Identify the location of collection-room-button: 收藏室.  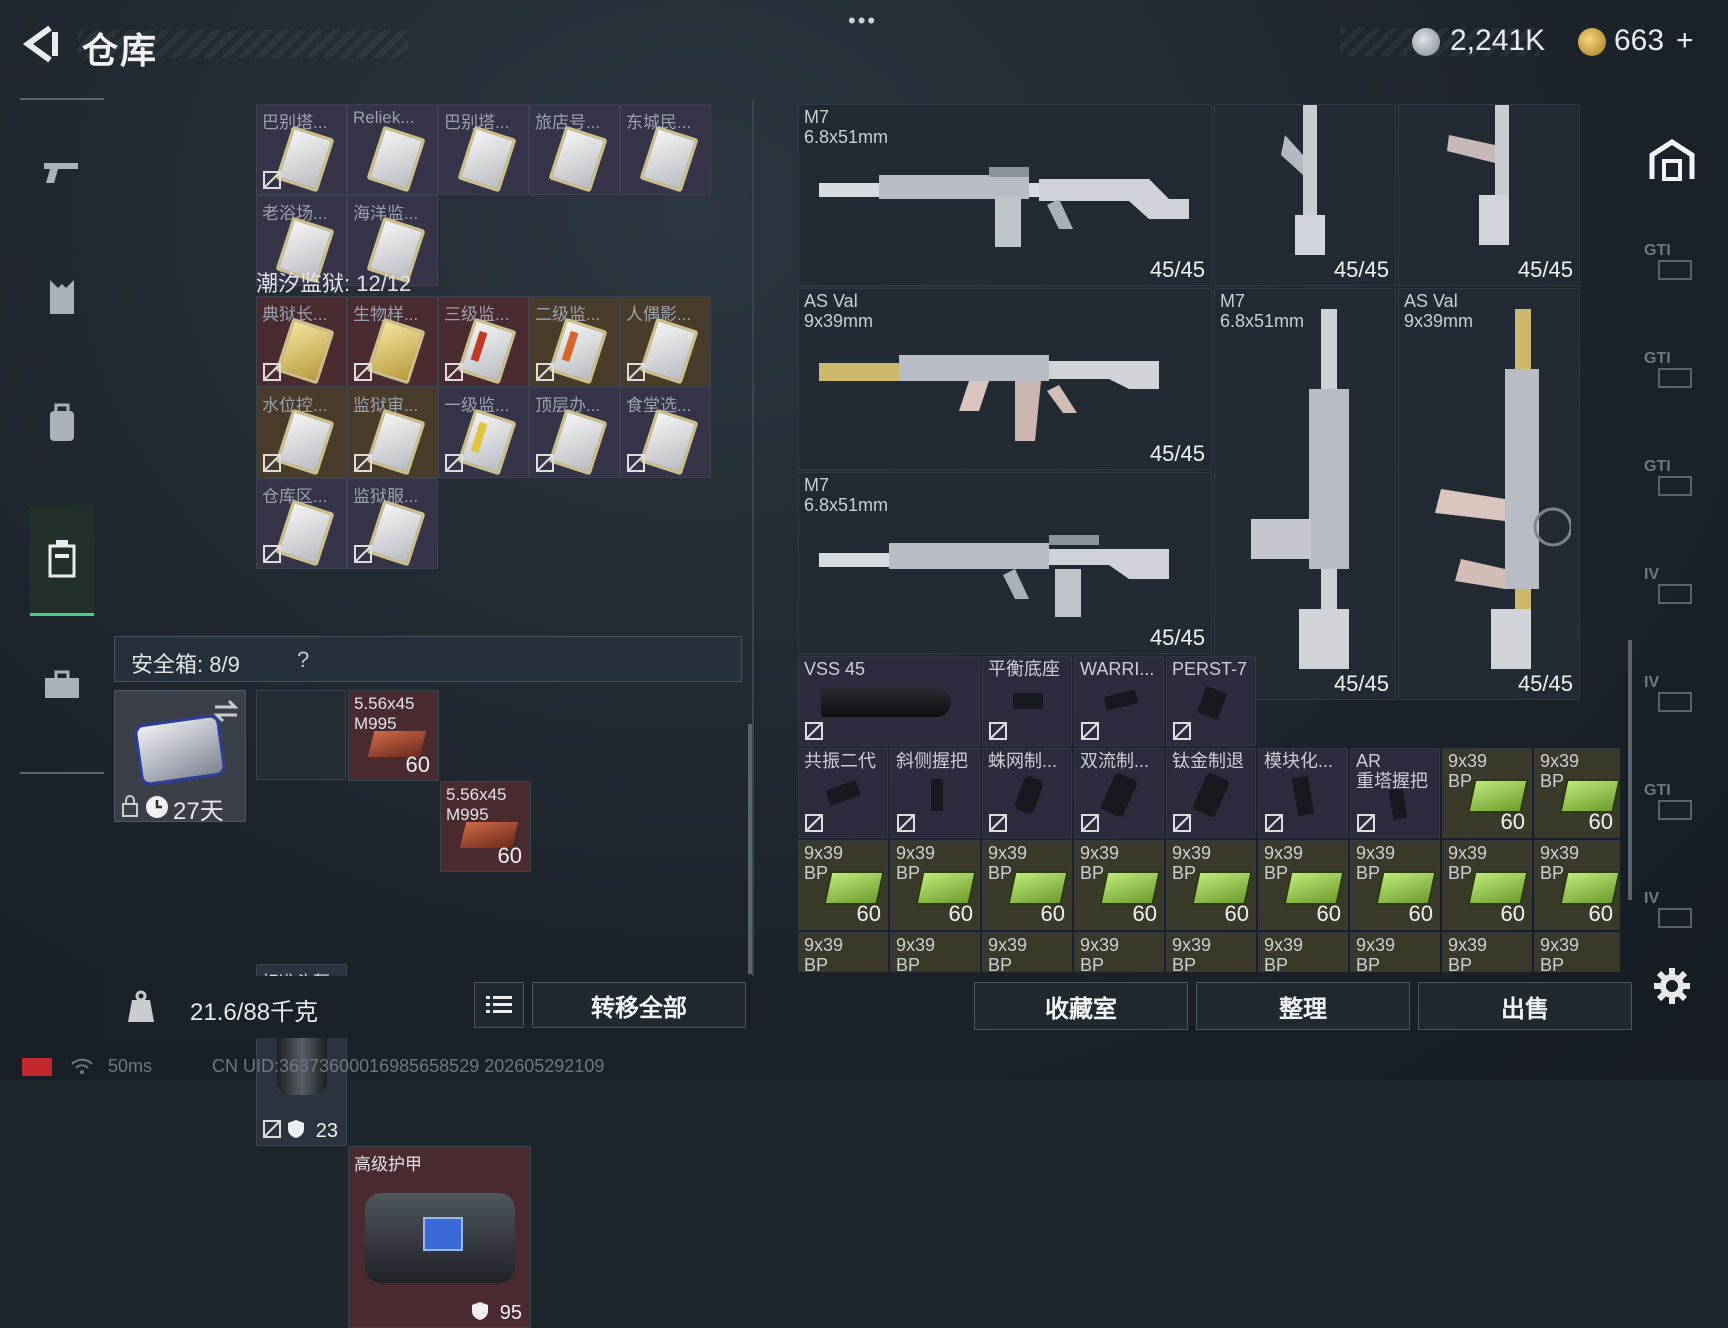
(1081, 1006).